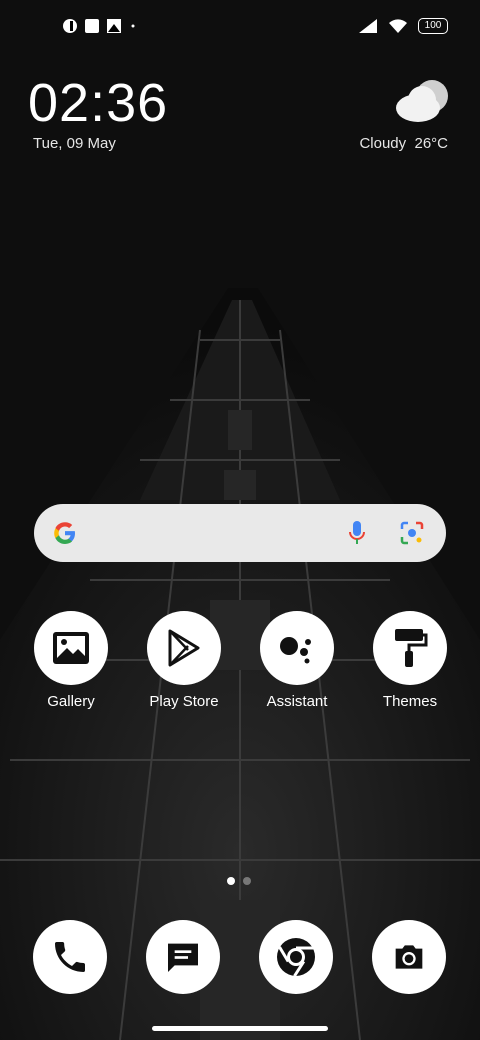 This screenshot has height=1040, width=480. I want to click on battery-icon: 100, so click(433, 26).